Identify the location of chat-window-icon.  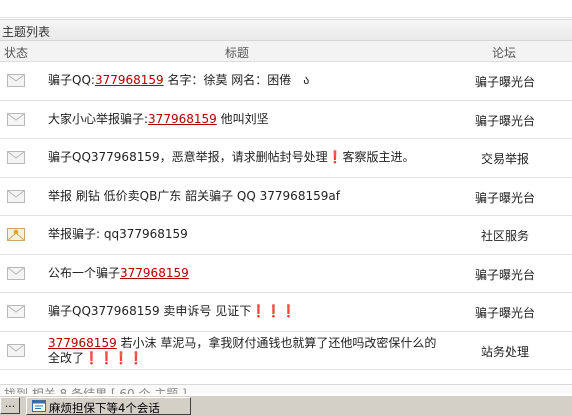
(39, 406).